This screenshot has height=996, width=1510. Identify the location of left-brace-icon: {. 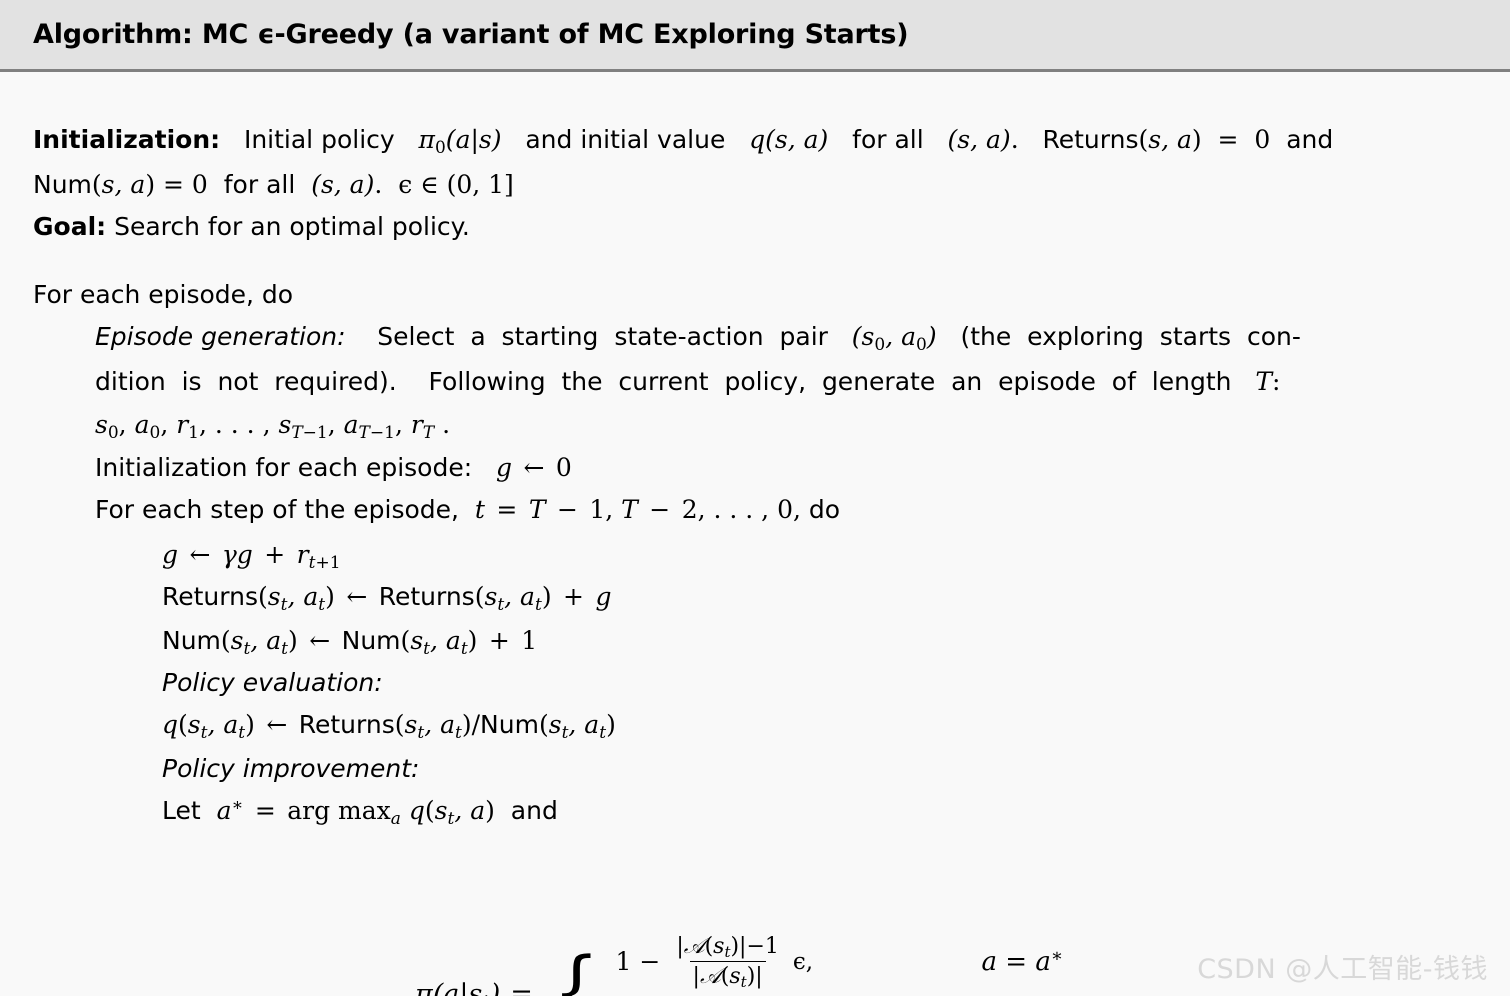
(576, 967).